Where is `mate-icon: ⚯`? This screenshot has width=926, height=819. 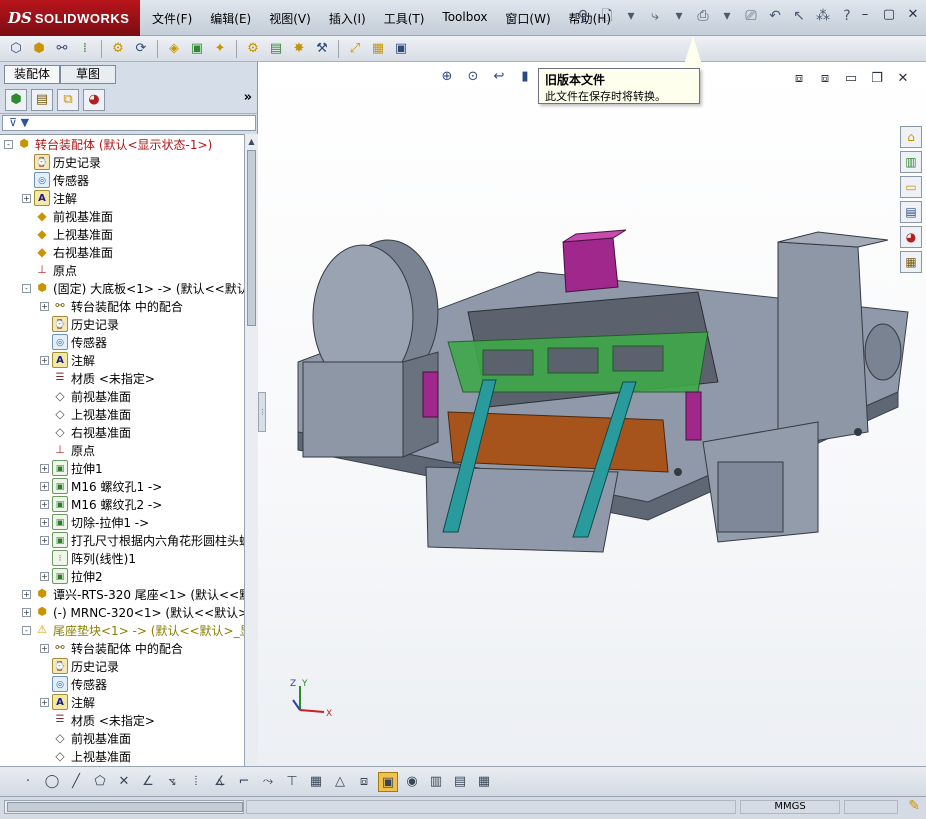
mate-icon: ⚯ is located at coordinates (62, 49).